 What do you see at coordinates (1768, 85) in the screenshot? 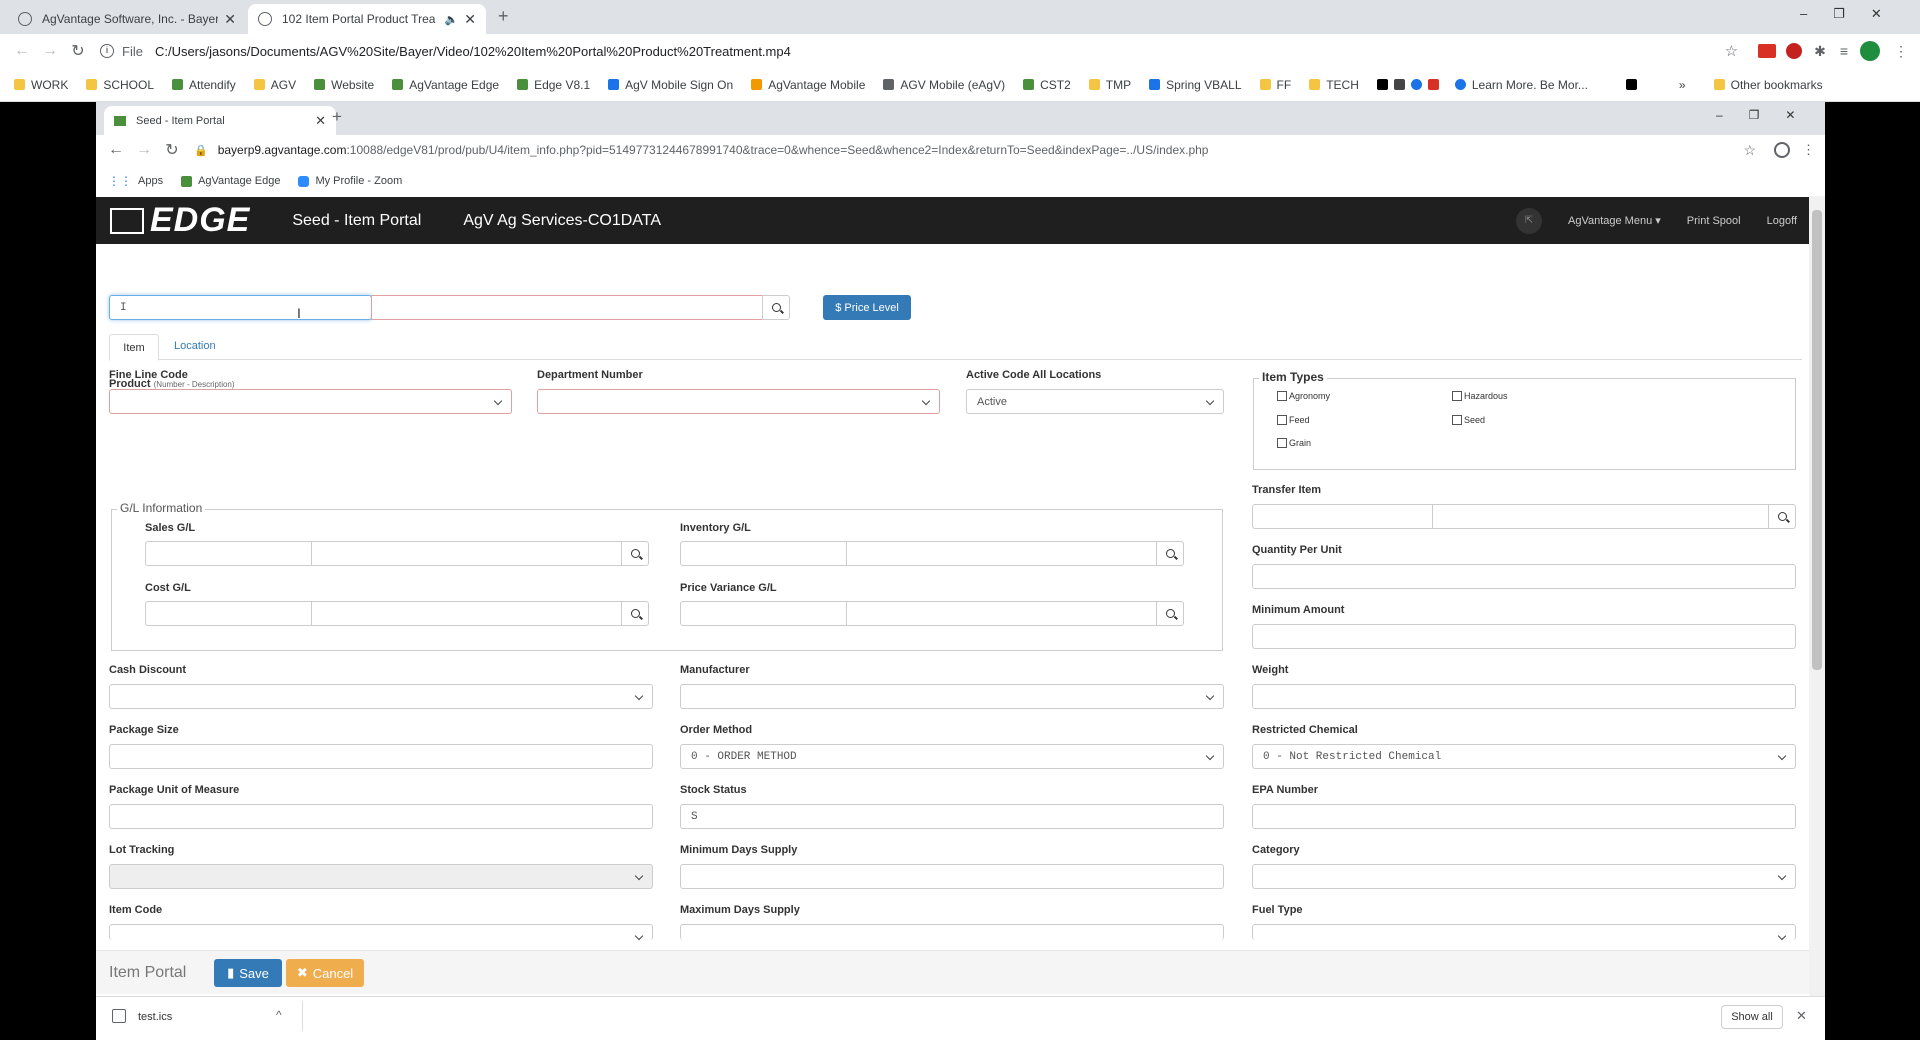
I see `other-bookmarks: Other bookmarks` at bounding box center [1768, 85].